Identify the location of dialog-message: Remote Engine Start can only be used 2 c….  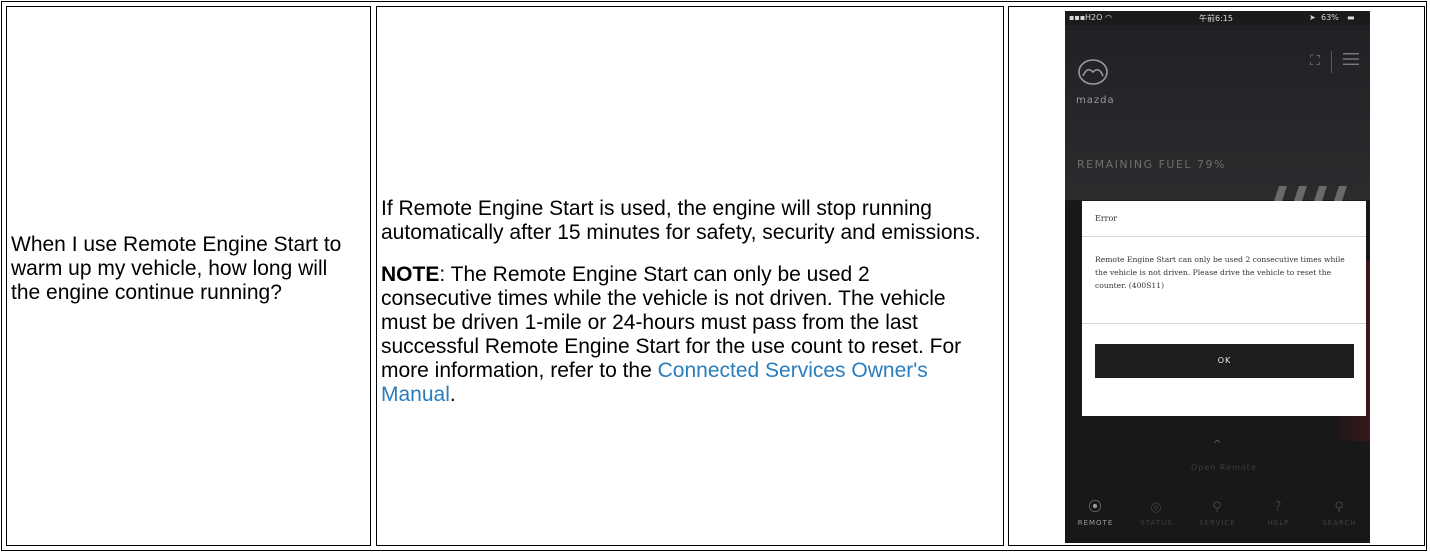
(1220, 272).